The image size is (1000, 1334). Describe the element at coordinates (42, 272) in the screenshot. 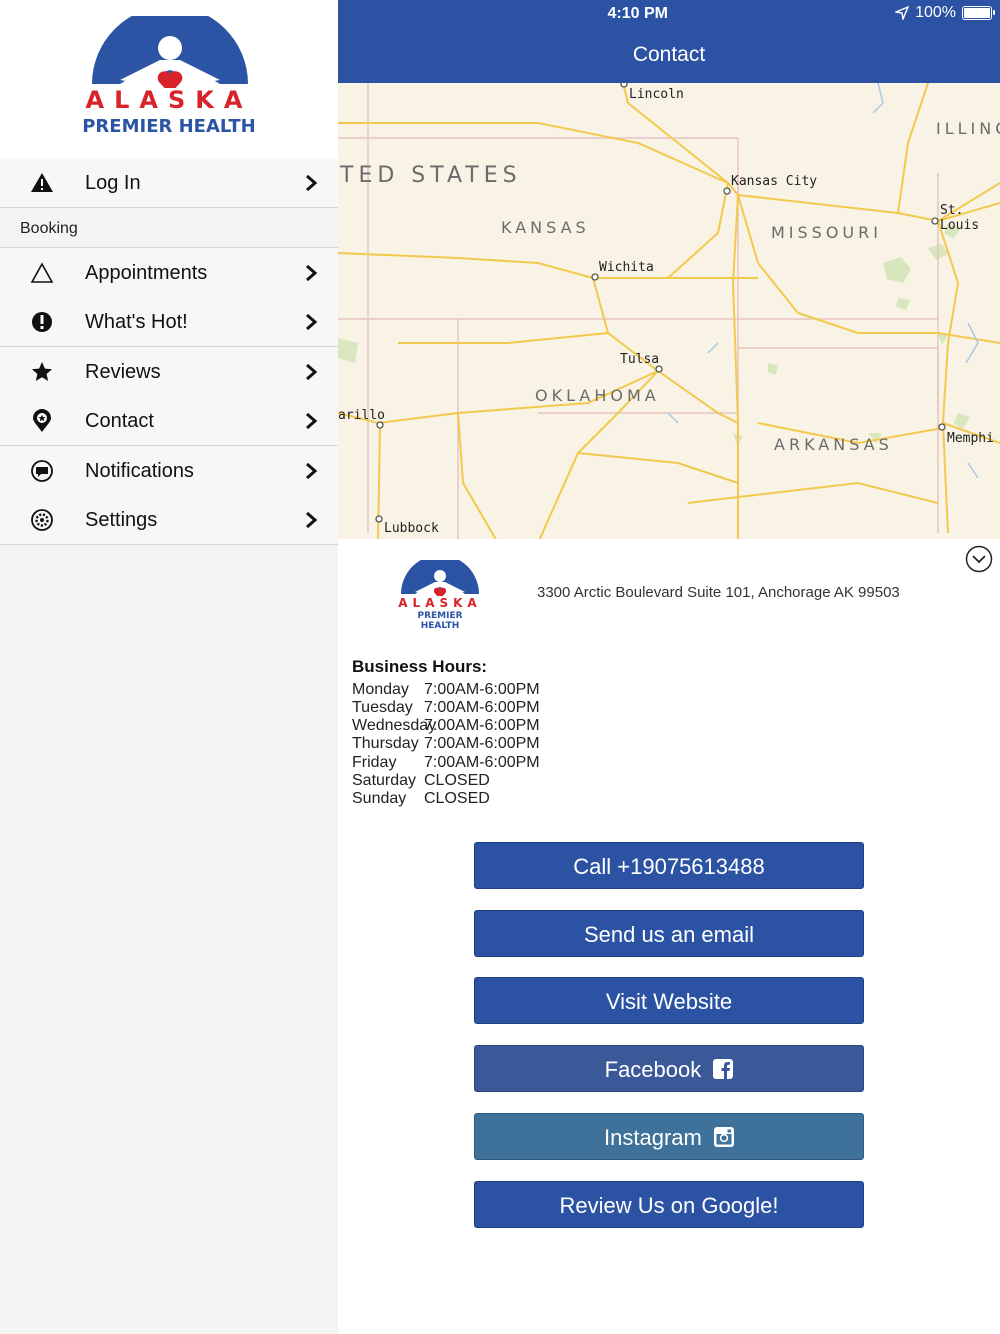

I see `triangle-outline-icon` at that location.